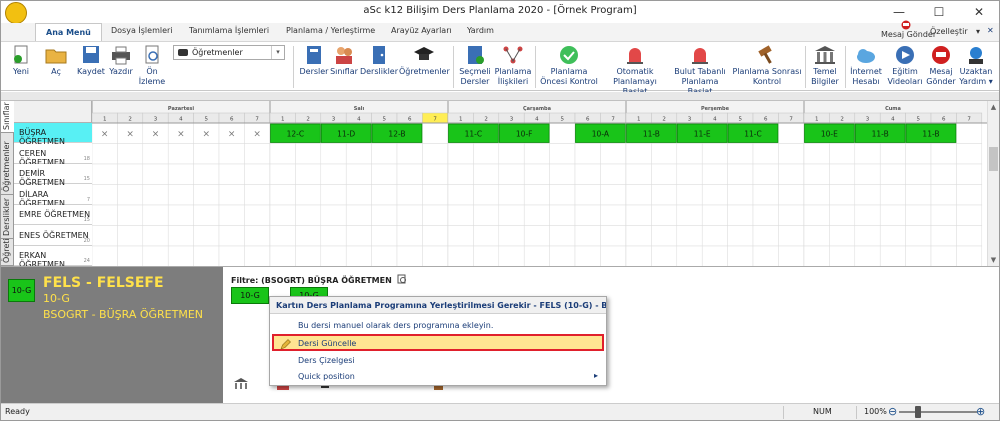  I want to click on tab-tanimlama-islemleri: Tanımlama İşlemleri, so click(229, 30).